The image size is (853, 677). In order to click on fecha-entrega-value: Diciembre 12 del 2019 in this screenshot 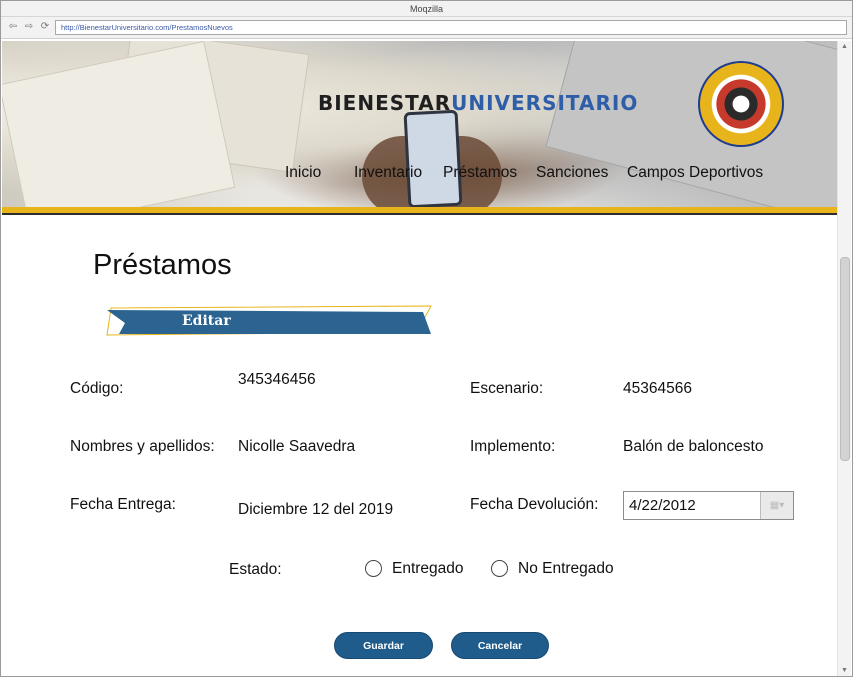, I will do `click(316, 509)`.